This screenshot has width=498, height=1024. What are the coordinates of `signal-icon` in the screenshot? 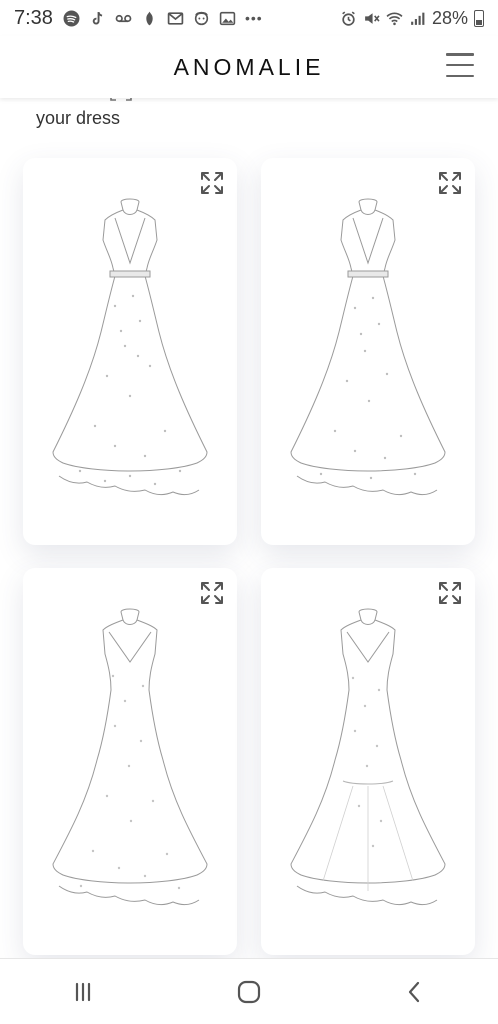 It's located at (417, 18).